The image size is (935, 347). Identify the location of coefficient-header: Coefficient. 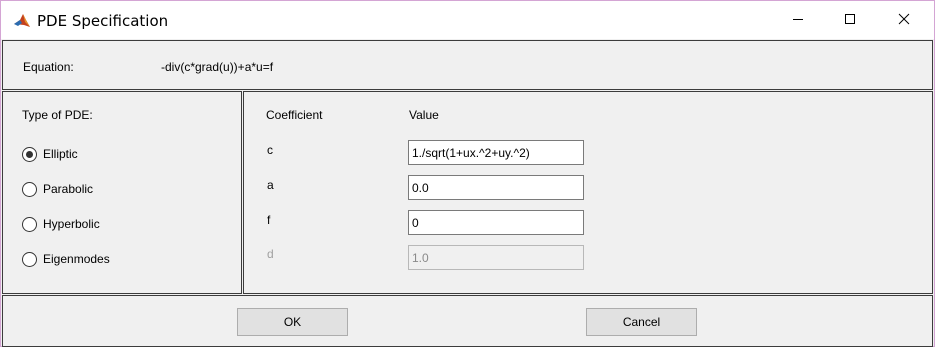
(294, 115).